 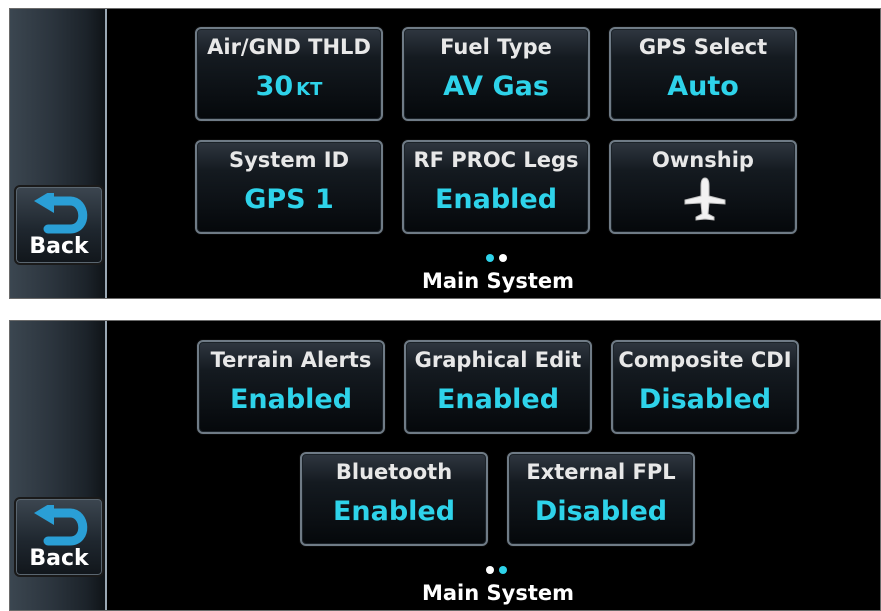 What do you see at coordinates (309, 89) in the screenshot?
I see `air-gnd-thld-unit: KT` at bounding box center [309, 89].